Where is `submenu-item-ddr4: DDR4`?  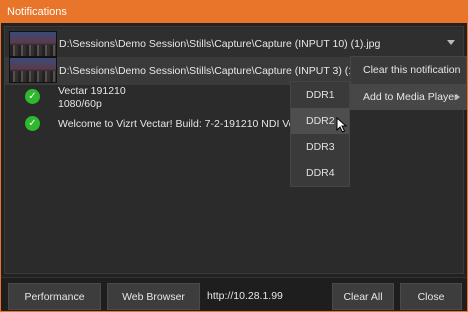 submenu-item-ddr4: DDR4 is located at coordinates (320, 173).